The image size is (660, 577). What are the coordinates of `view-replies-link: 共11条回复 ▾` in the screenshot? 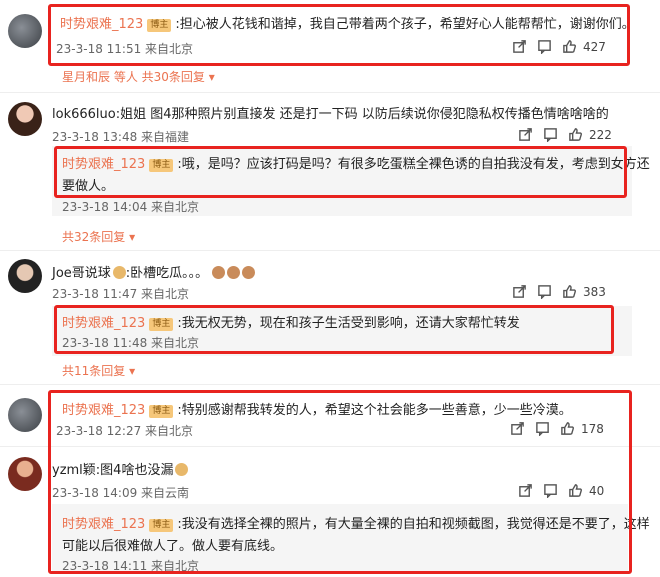 It's located at (98, 370).